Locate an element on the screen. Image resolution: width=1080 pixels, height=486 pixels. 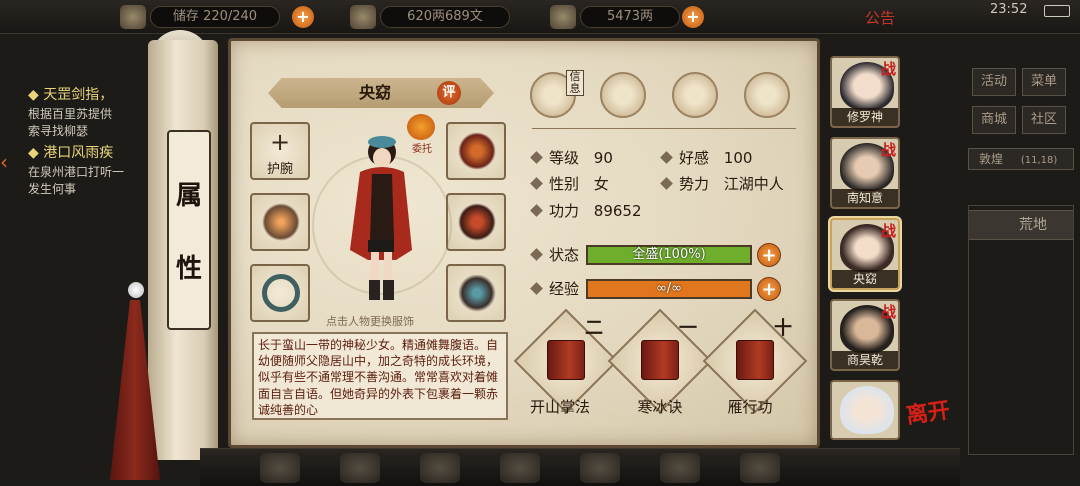
location-display: 敦煌 (11,18) is located at coordinates (1021, 159).